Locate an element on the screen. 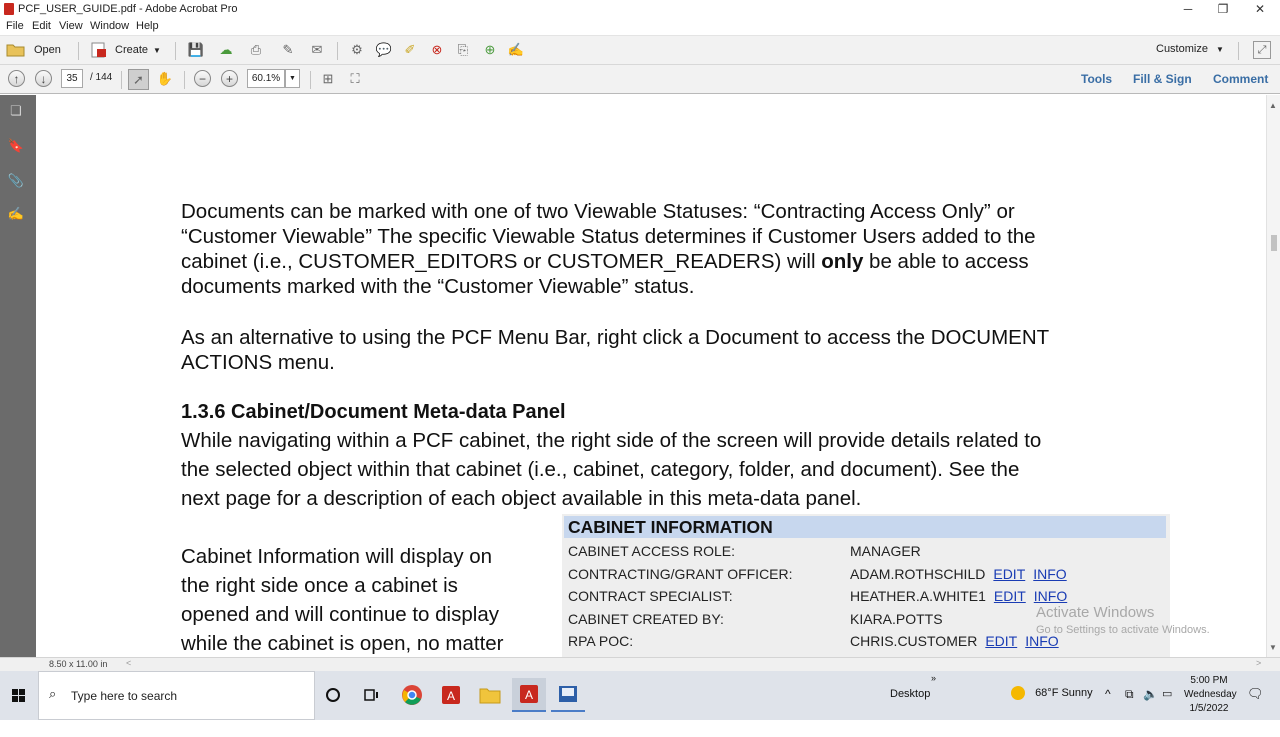  scrollbar-thumb is located at coordinates (1274, 243).